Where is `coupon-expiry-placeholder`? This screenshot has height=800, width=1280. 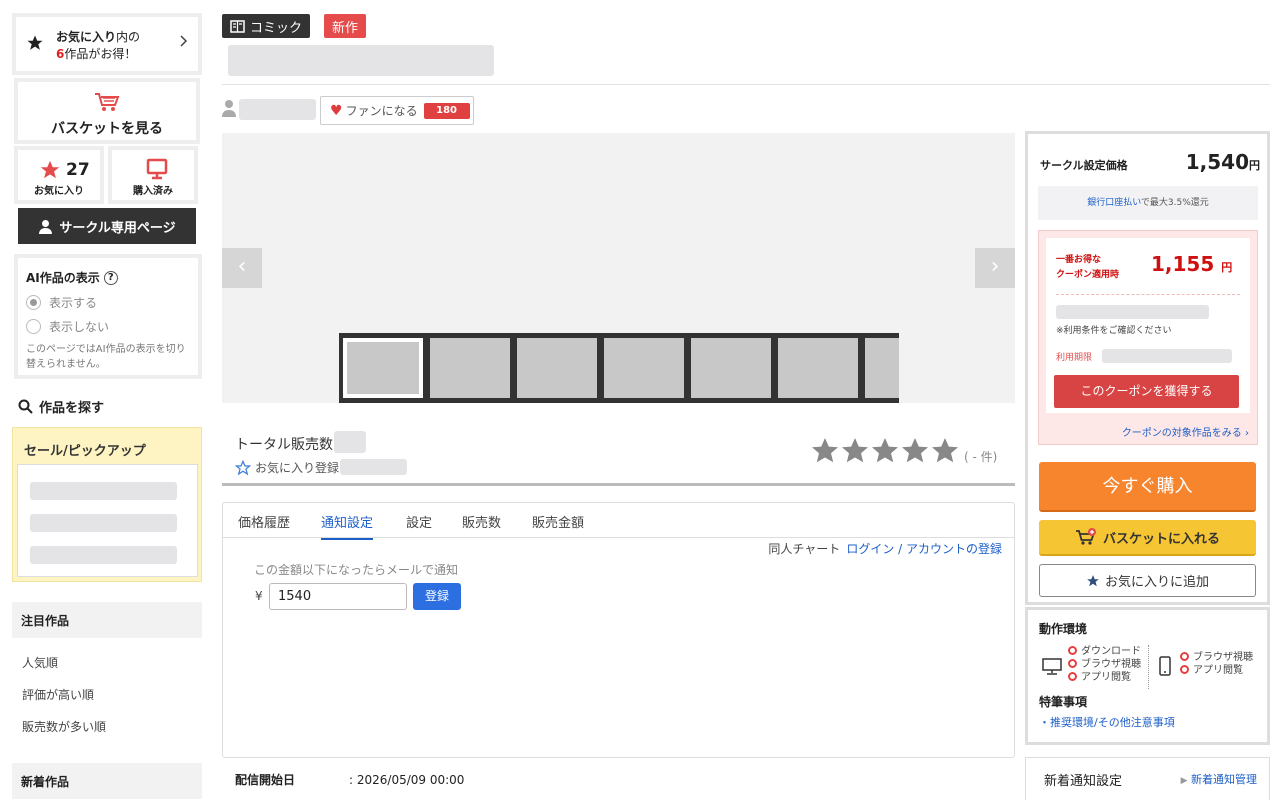 coupon-expiry-placeholder is located at coordinates (1167, 356).